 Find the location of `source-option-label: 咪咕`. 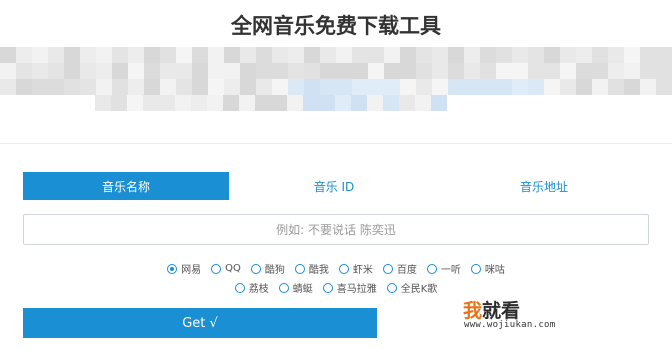

source-option-label: 咪咕 is located at coordinates (494, 270).